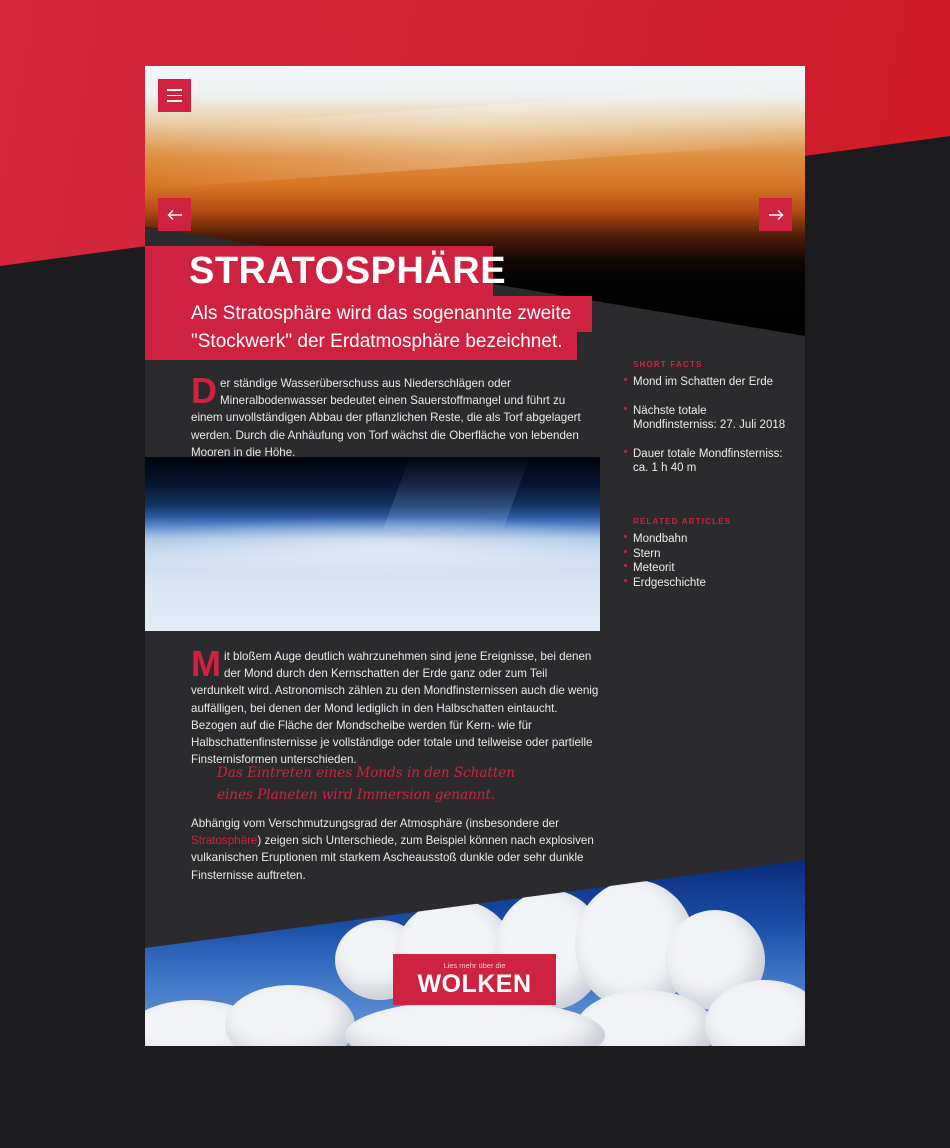 This screenshot has height=1148, width=950. Describe the element at coordinates (708, 568) in the screenshot. I see `related-article-link: Meteorit` at that location.